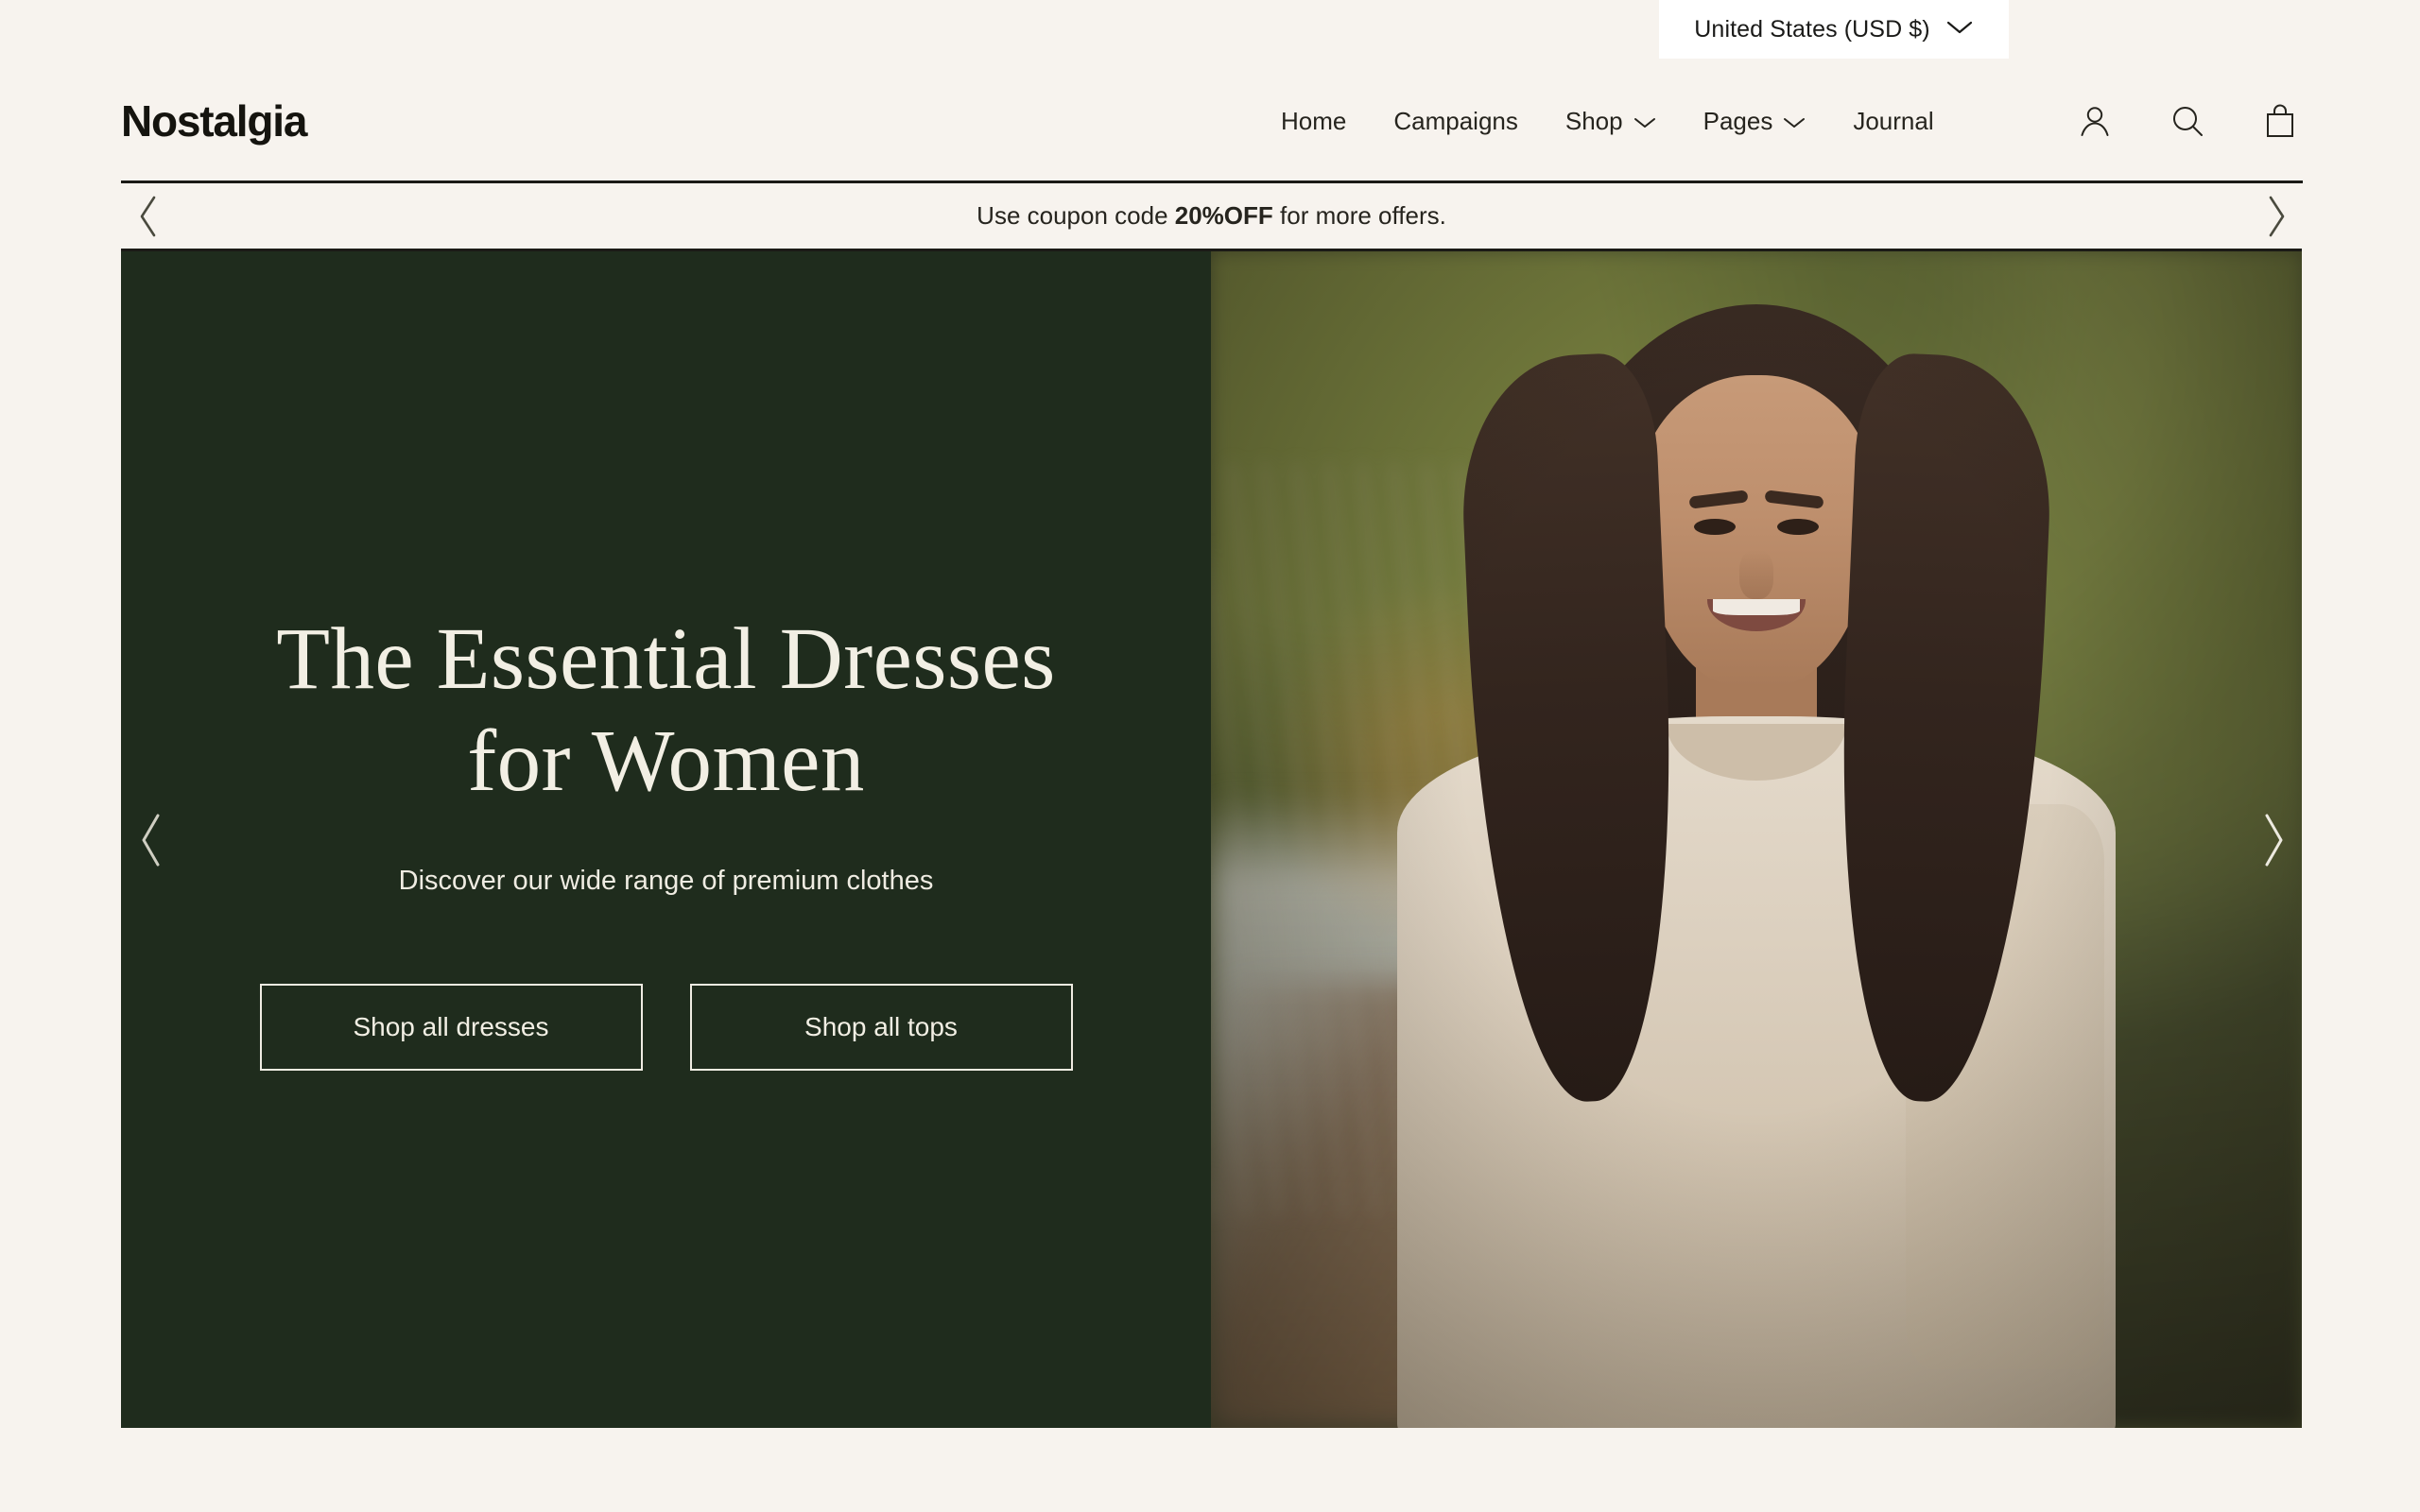 Image resolution: width=2420 pixels, height=1512 pixels. I want to click on nav-item-shop: Shop, so click(1611, 121).